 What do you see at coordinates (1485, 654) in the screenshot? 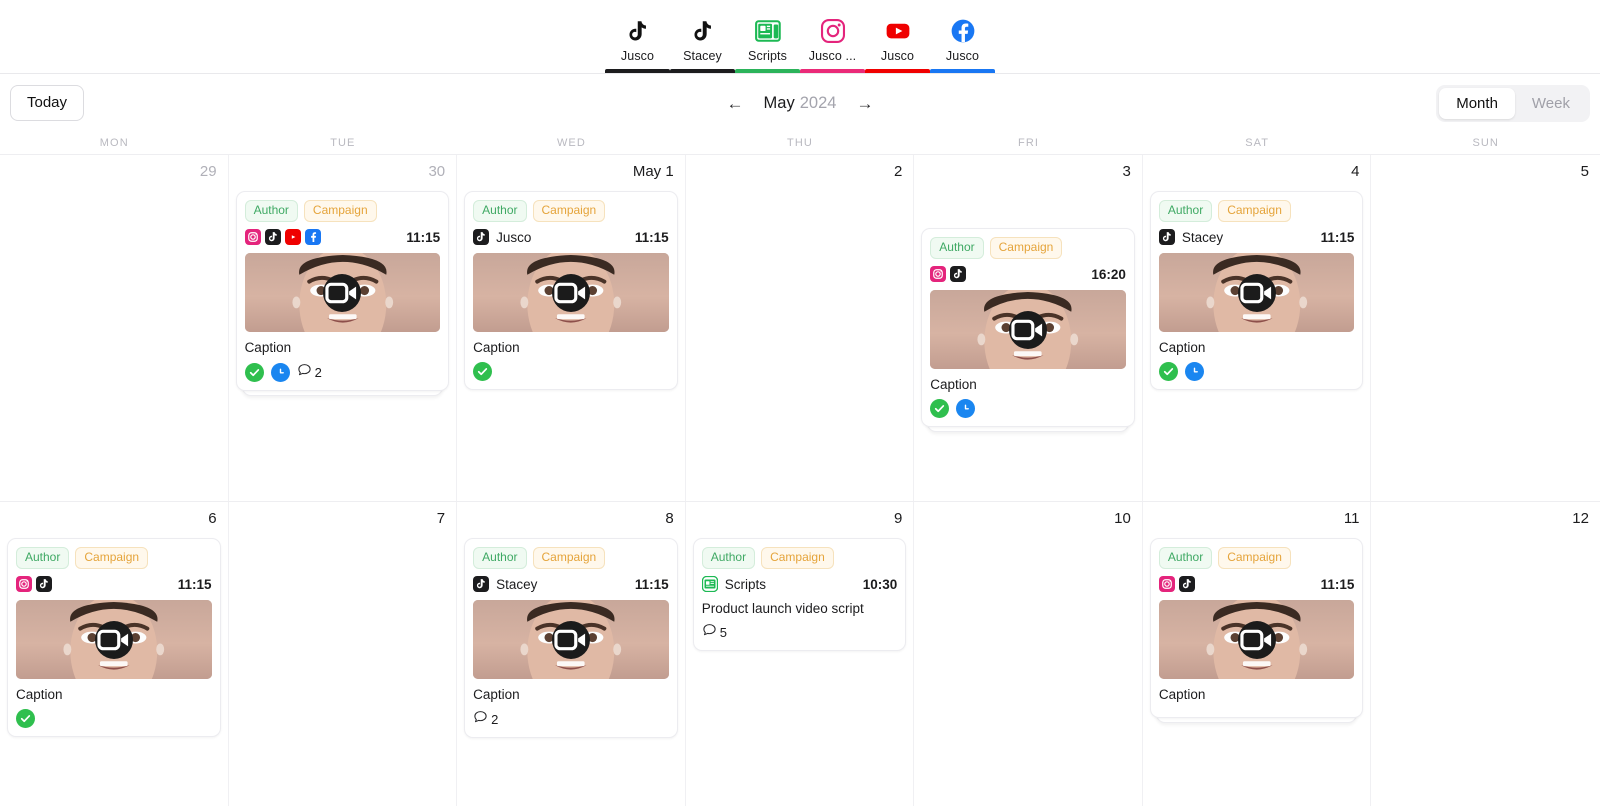
I see `calendar-day-cell: 12` at bounding box center [1485, 654].